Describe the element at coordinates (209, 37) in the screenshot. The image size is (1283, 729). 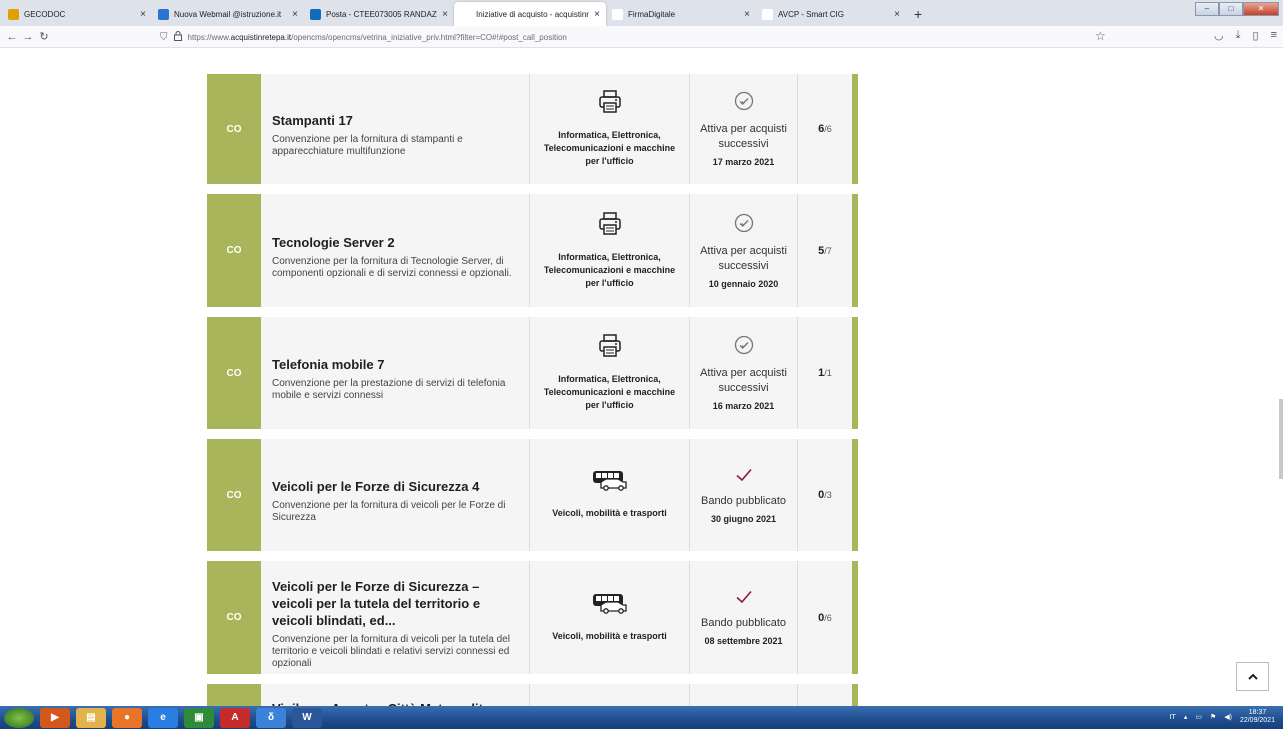
I see `url-prefix: https://www.` at that location.